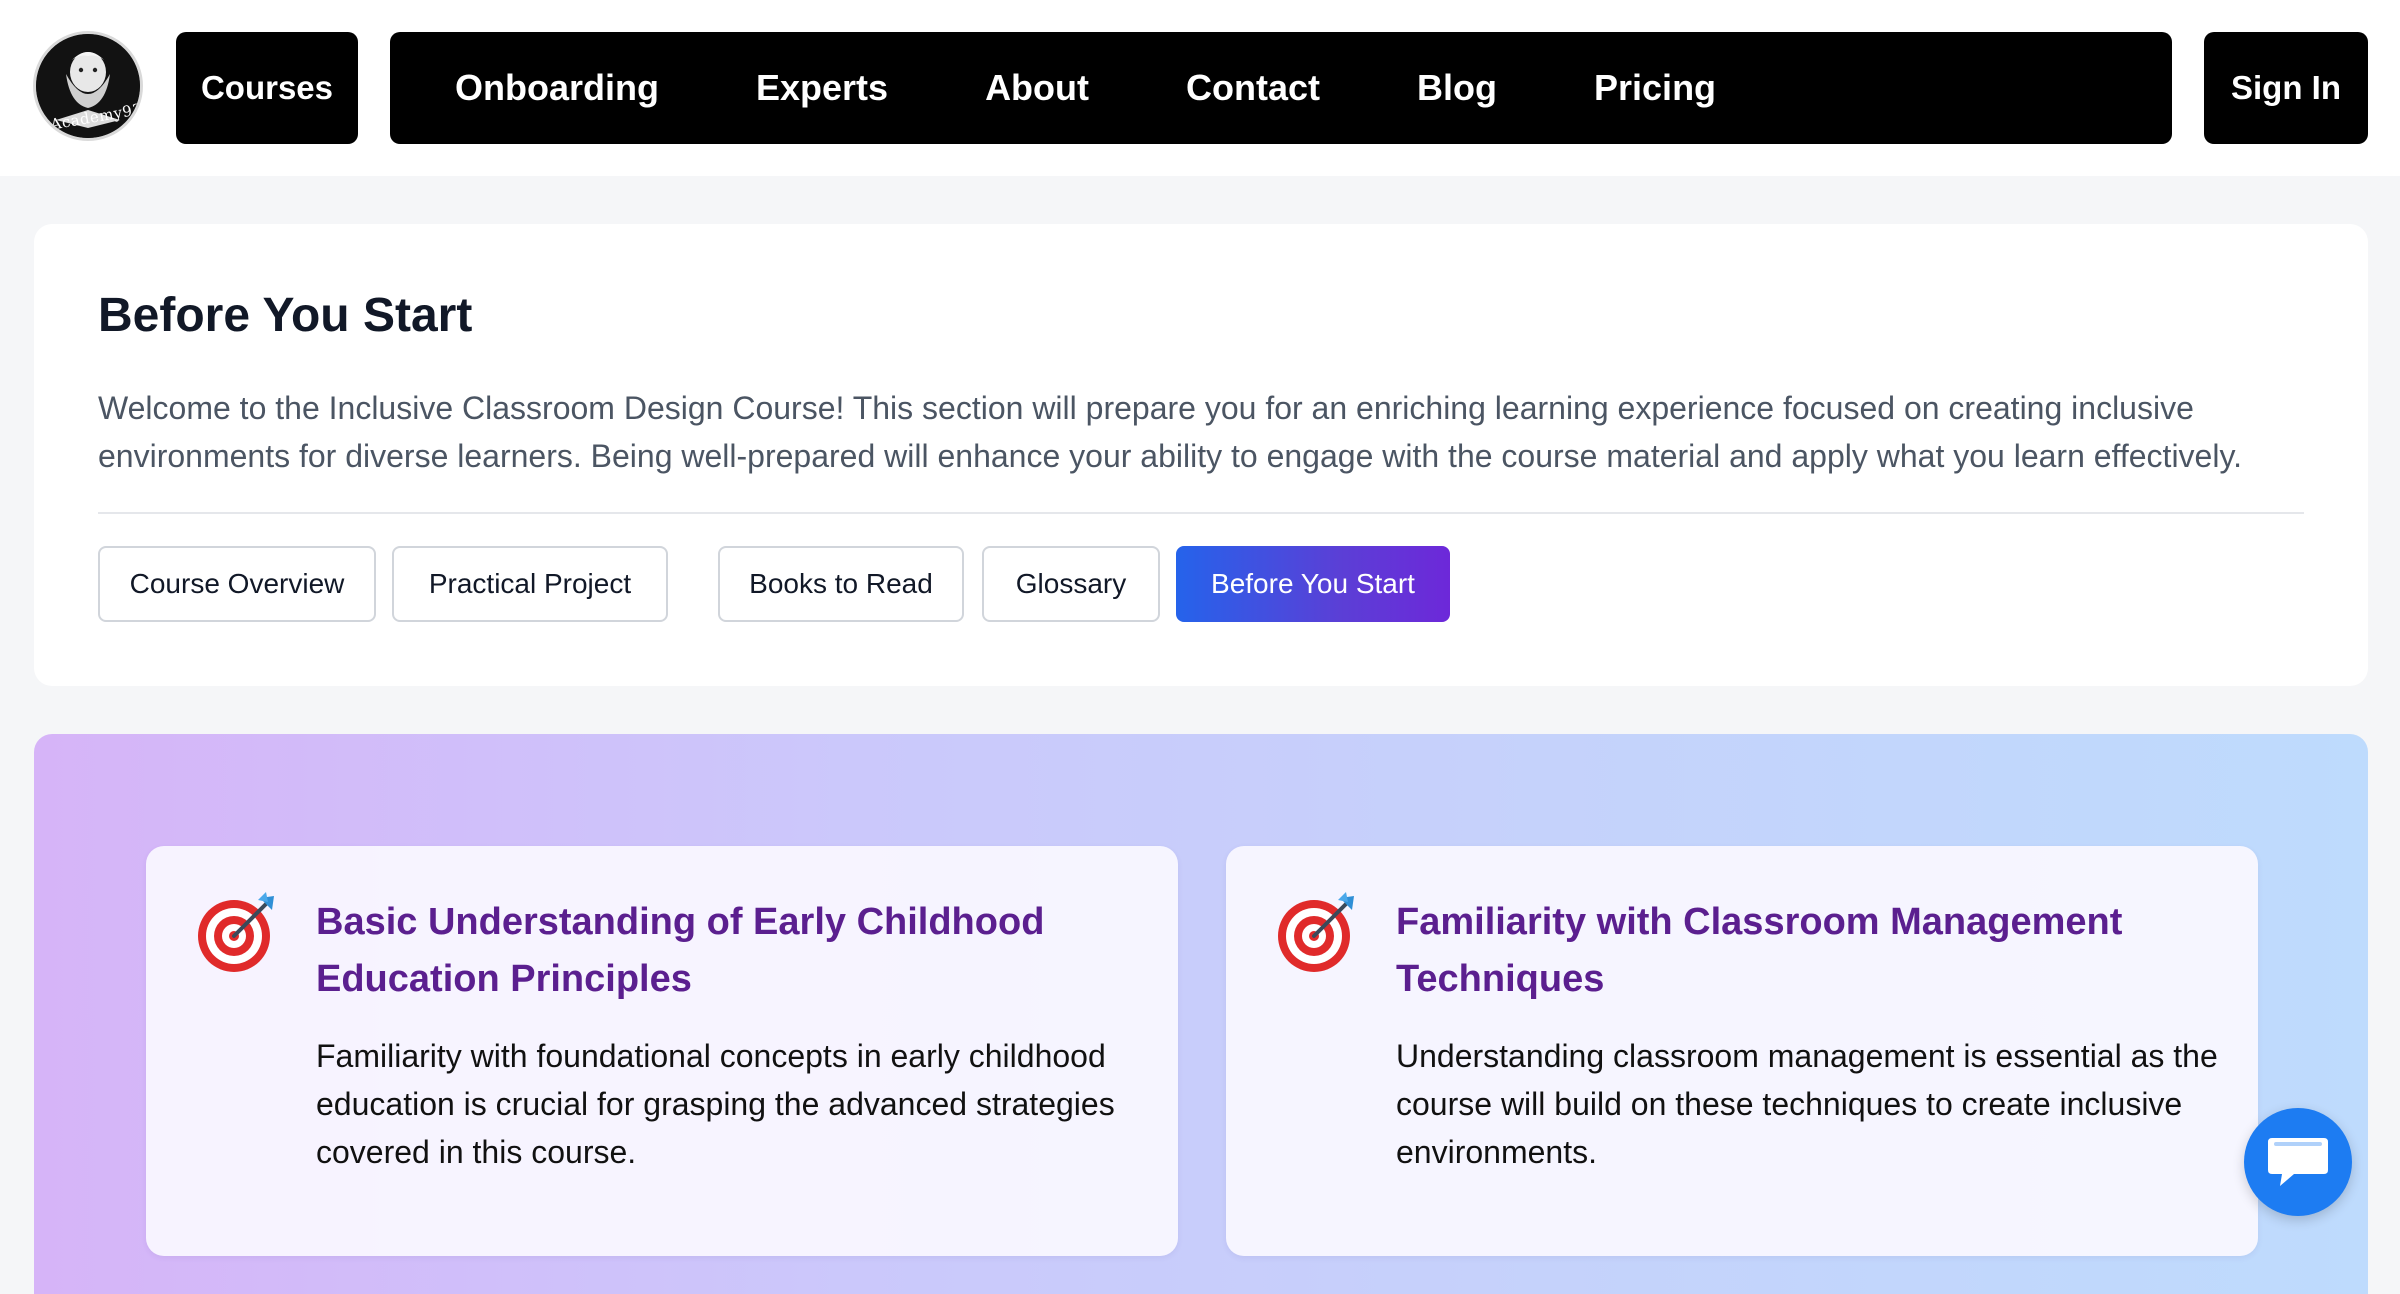 The height and width of the screenshot is (1294, 2400). What do you see at coordinates (1253, 88) in the screenshot?
I see `nav-link-contact: Contact` at bounding box center [1253, 88].